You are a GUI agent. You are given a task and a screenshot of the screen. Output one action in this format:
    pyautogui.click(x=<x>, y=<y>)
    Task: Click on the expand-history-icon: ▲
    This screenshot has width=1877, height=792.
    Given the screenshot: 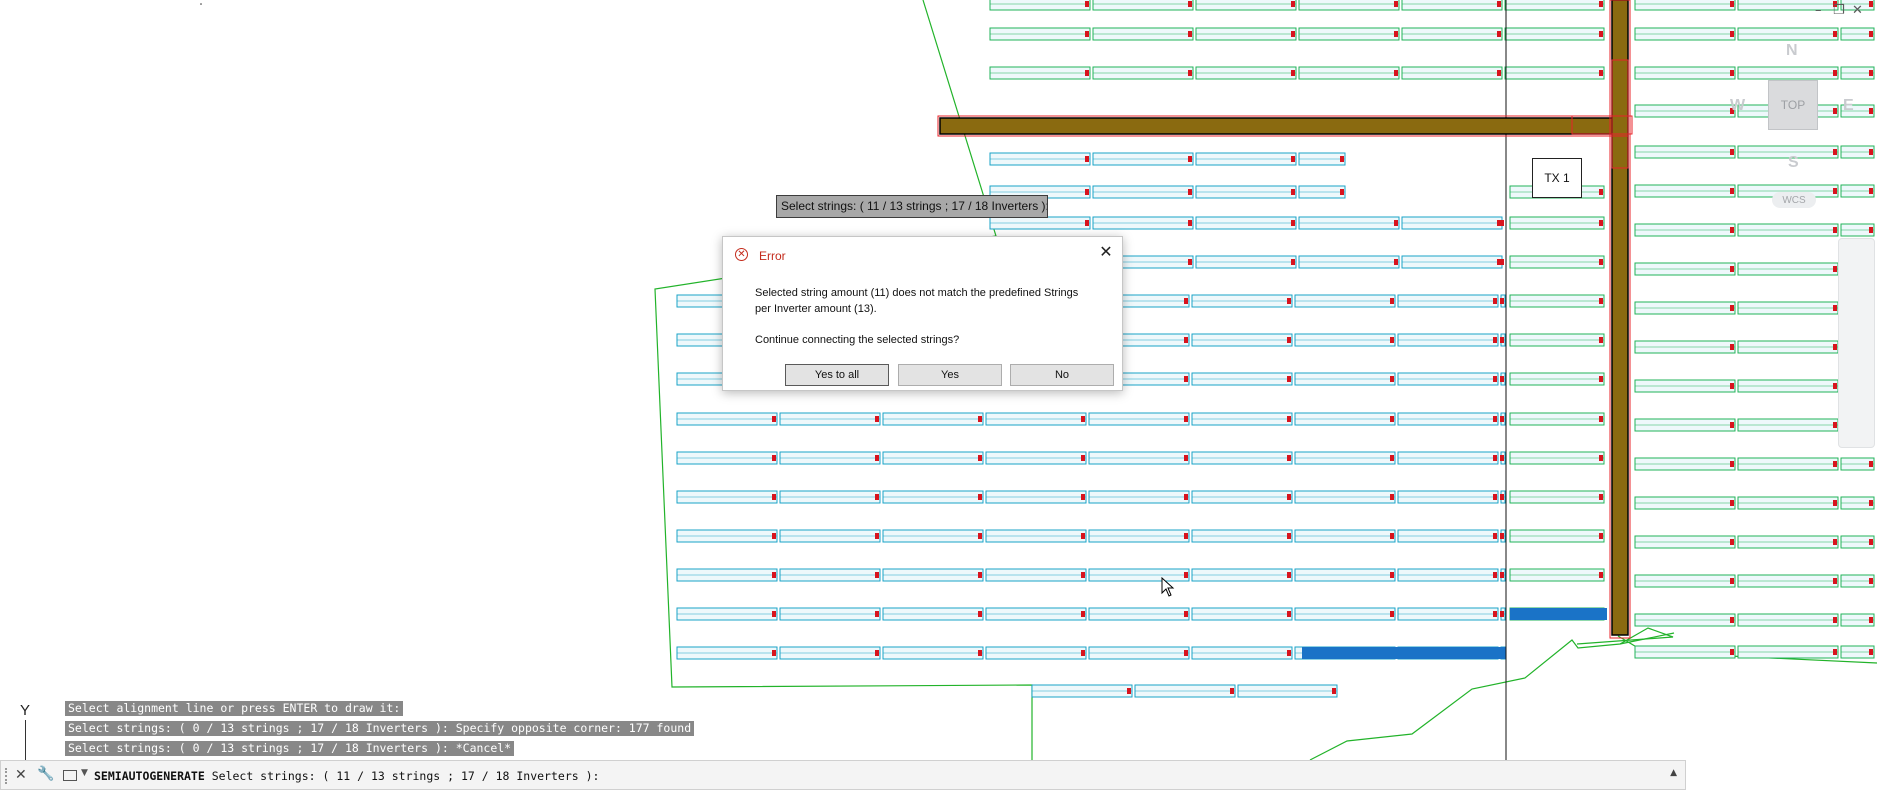 What is the action you would take?
    pyautogui.click(x=1673, y=773)
    